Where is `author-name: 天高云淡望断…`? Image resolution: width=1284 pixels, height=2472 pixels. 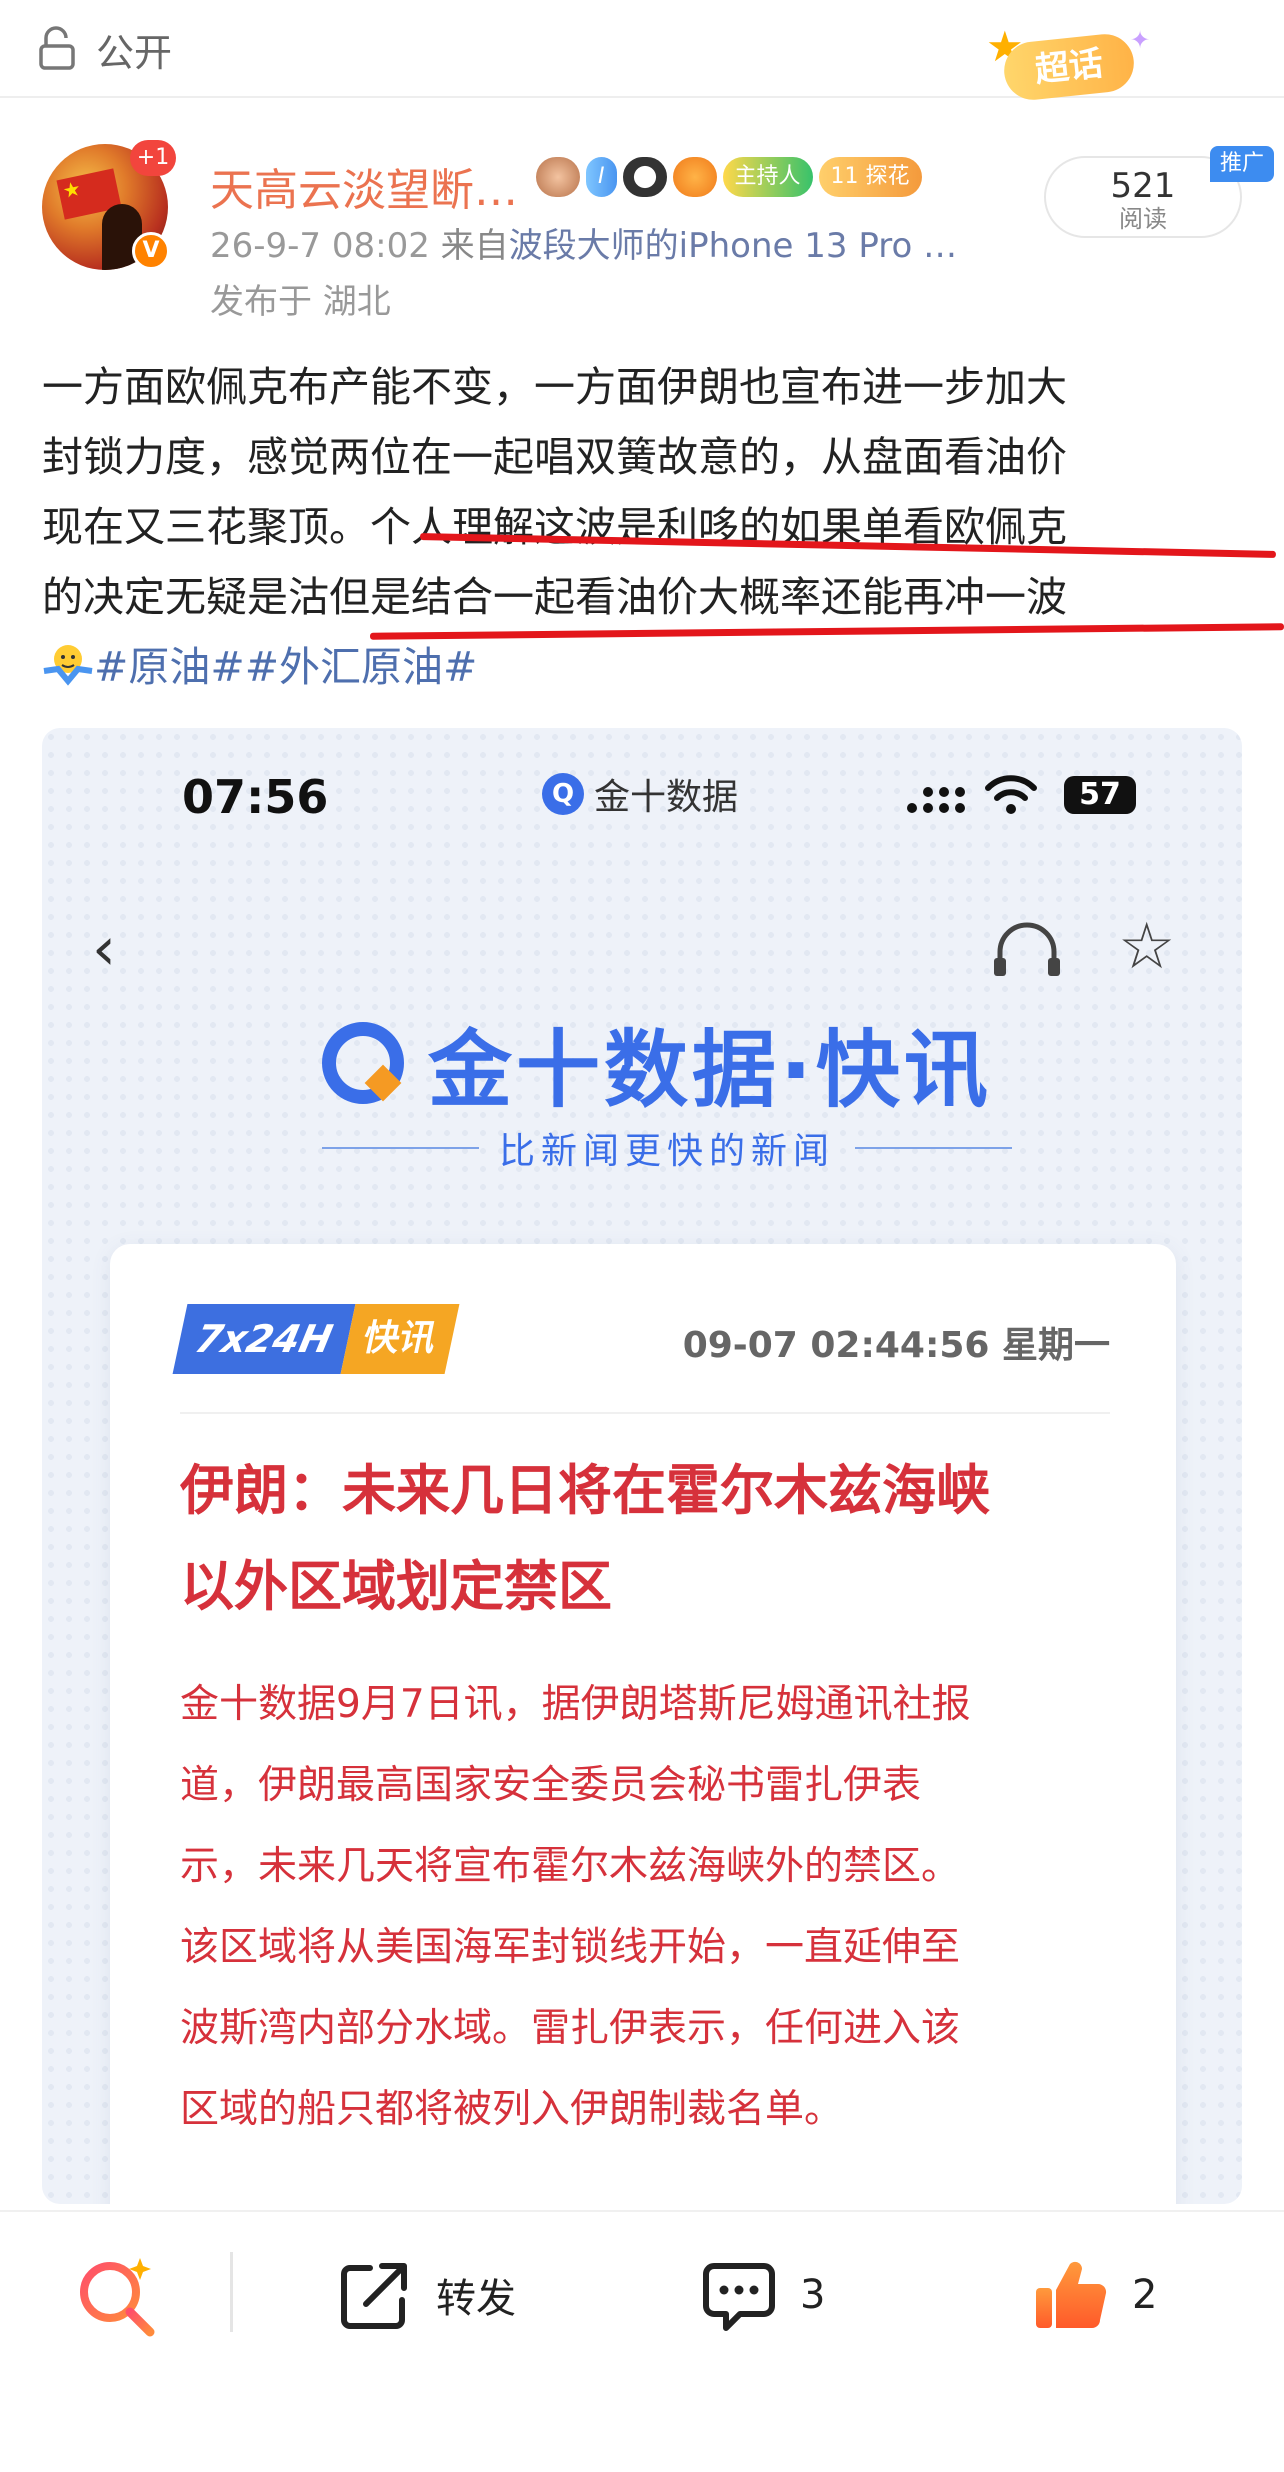
author-name: 天高云淡望断… is located at coordinates (364, 186).